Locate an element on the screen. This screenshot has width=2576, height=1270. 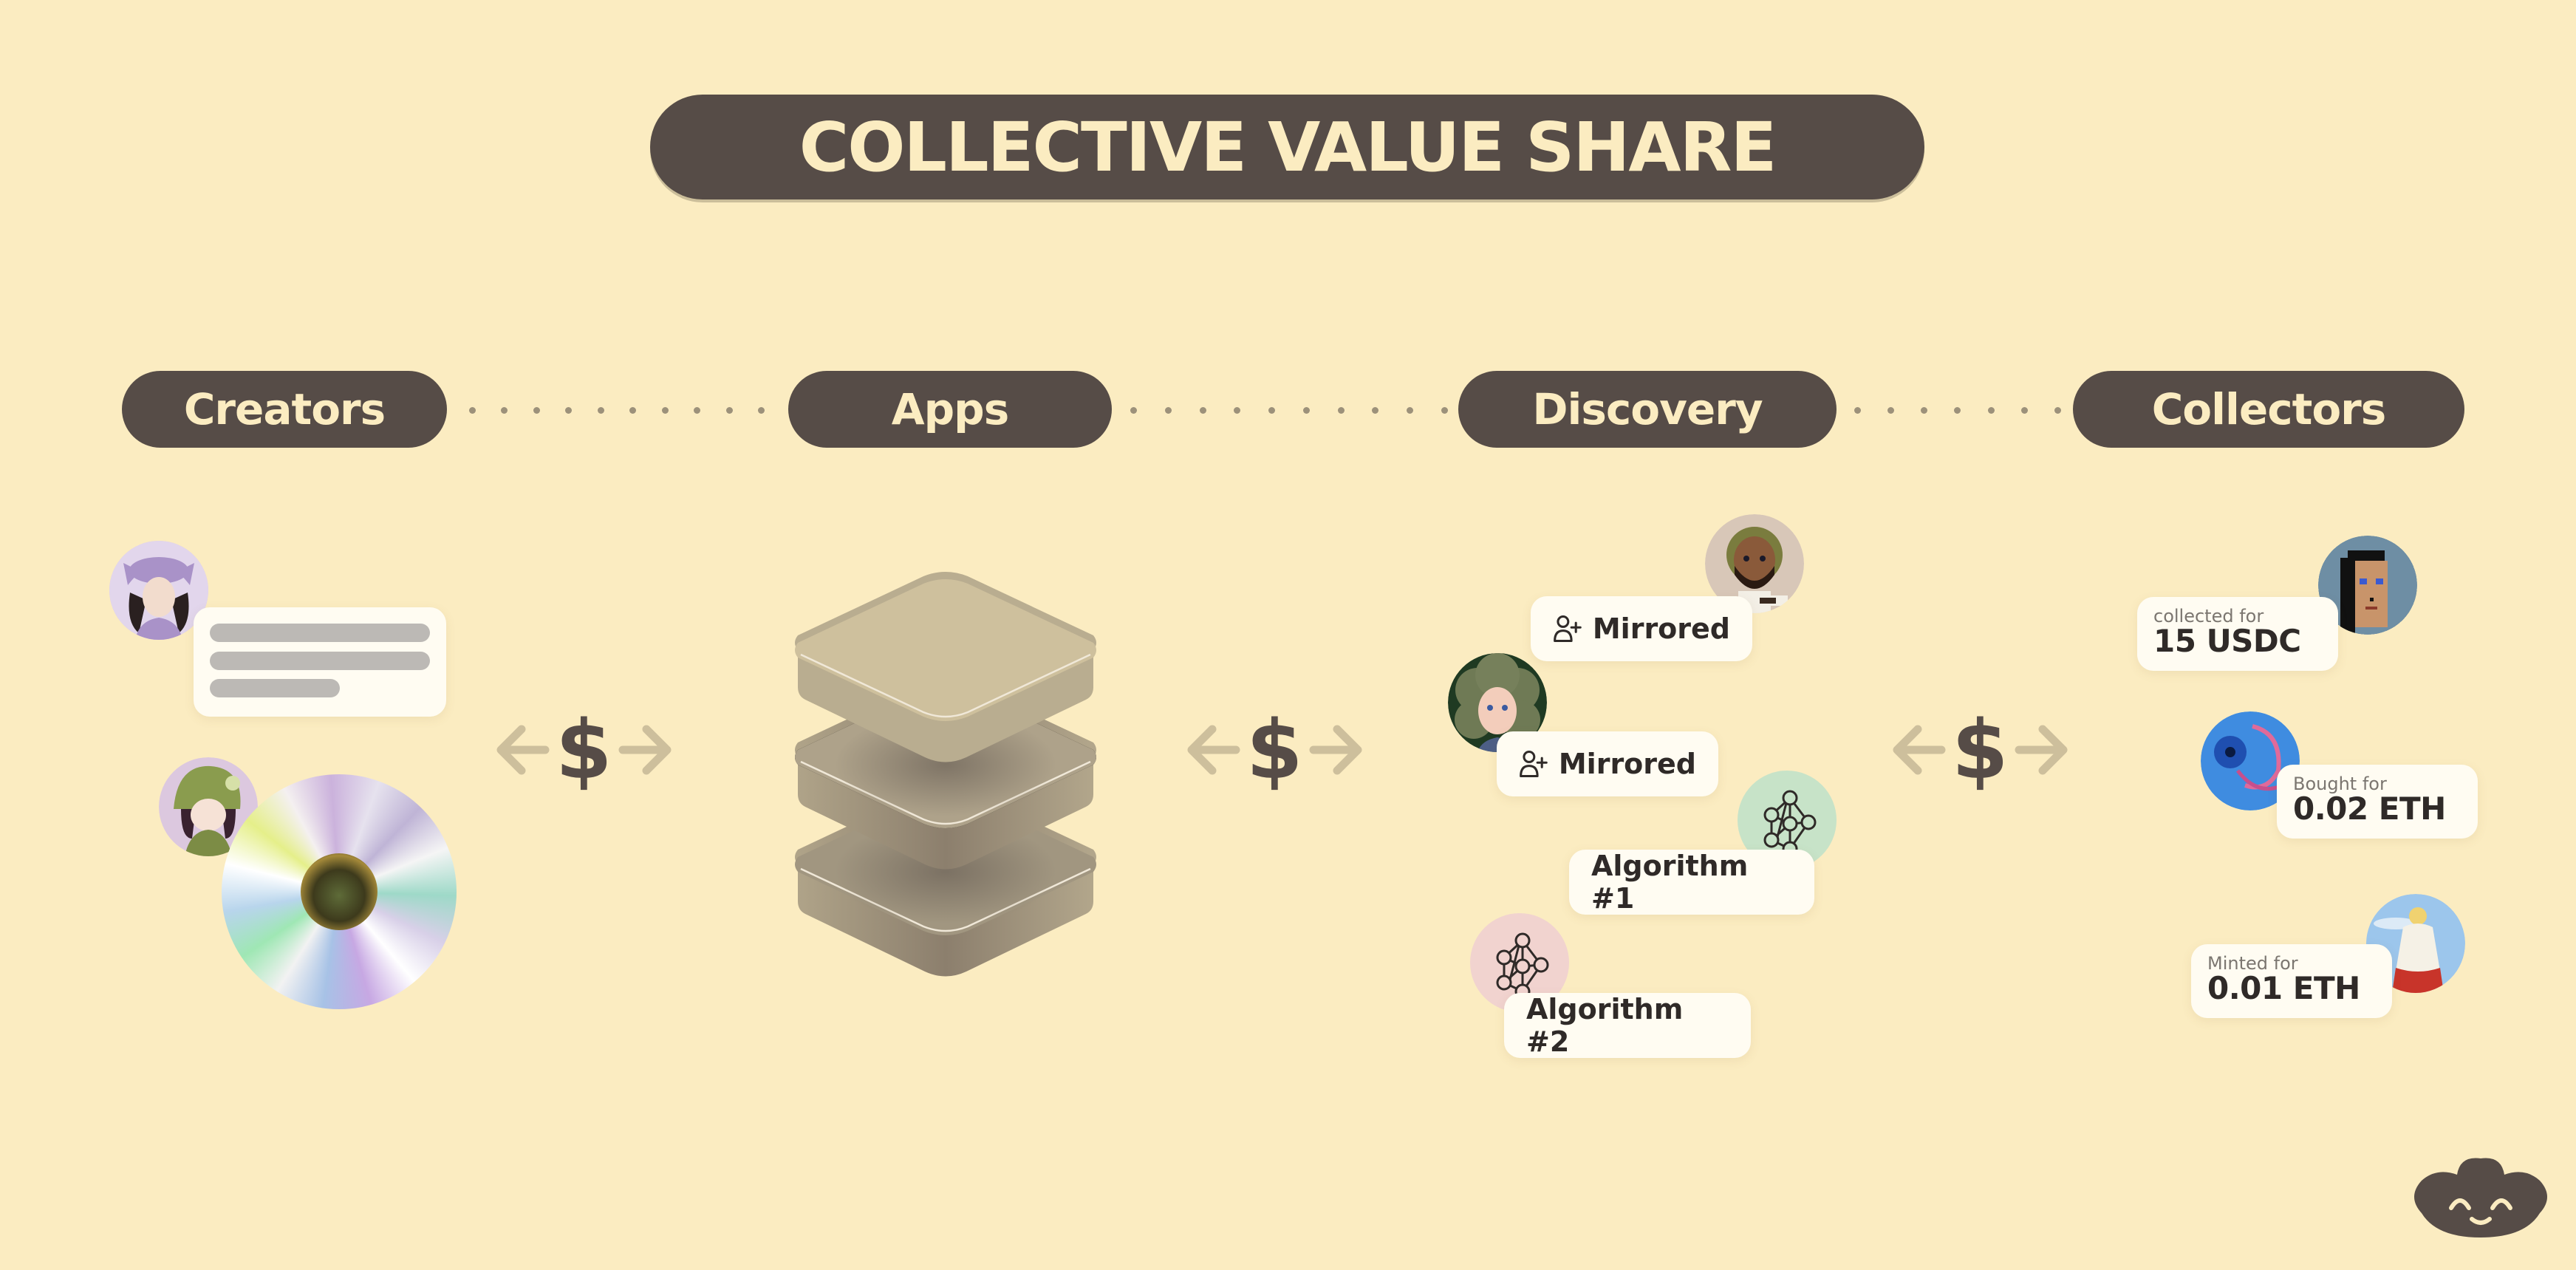
price-amount: 15 USDC is located at coordinates (2227, 641).